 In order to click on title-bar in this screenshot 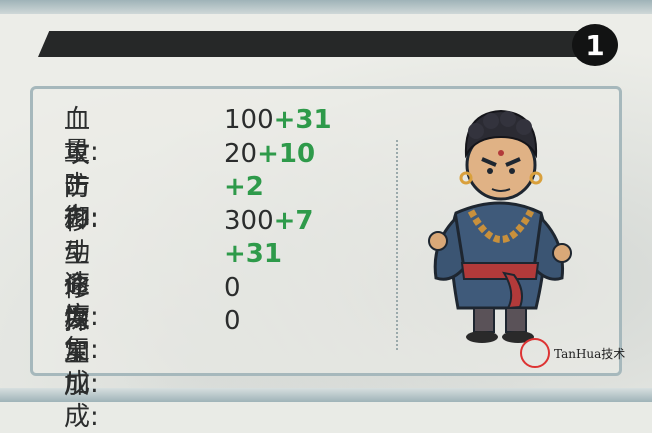, I will do `click(318, 44)`.